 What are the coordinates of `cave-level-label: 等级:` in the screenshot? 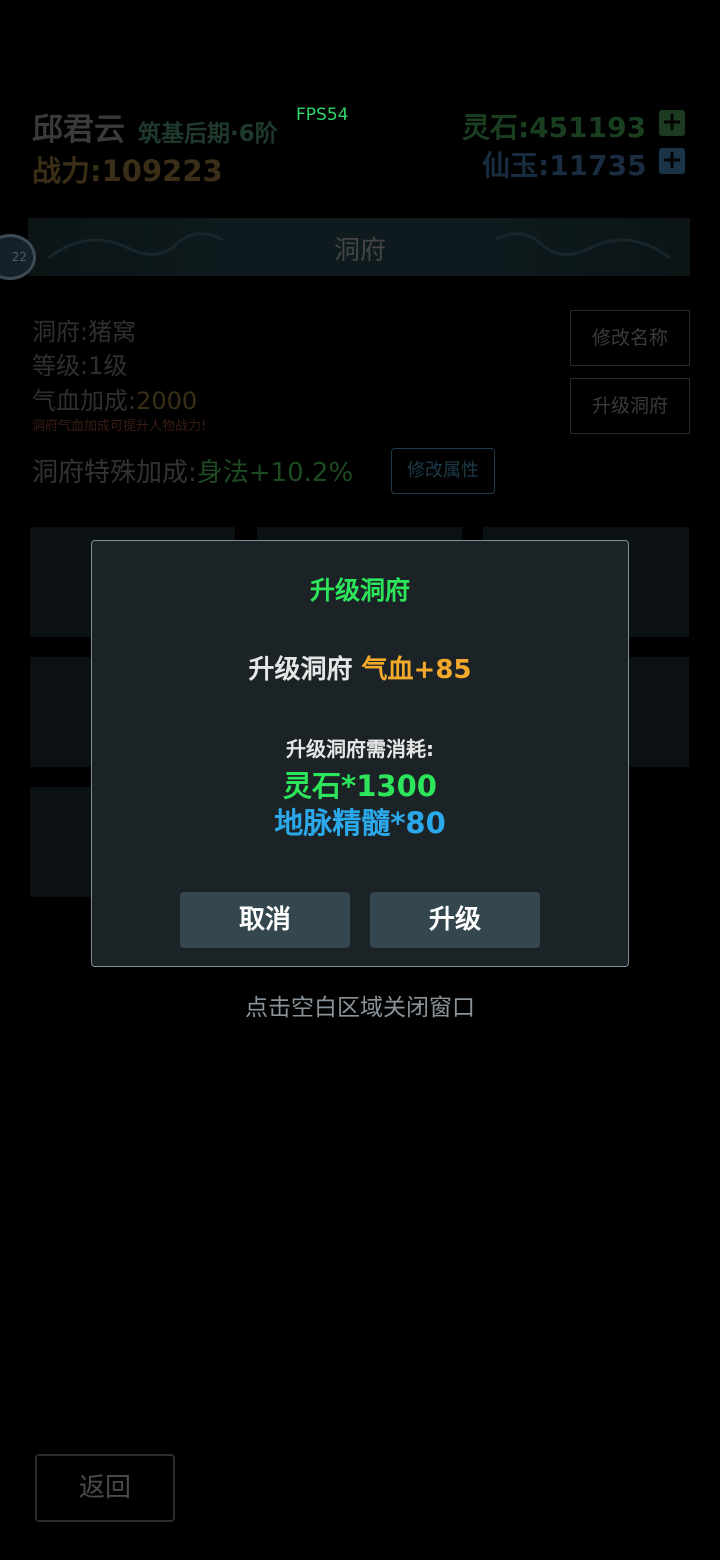 It's located at (60, 366).